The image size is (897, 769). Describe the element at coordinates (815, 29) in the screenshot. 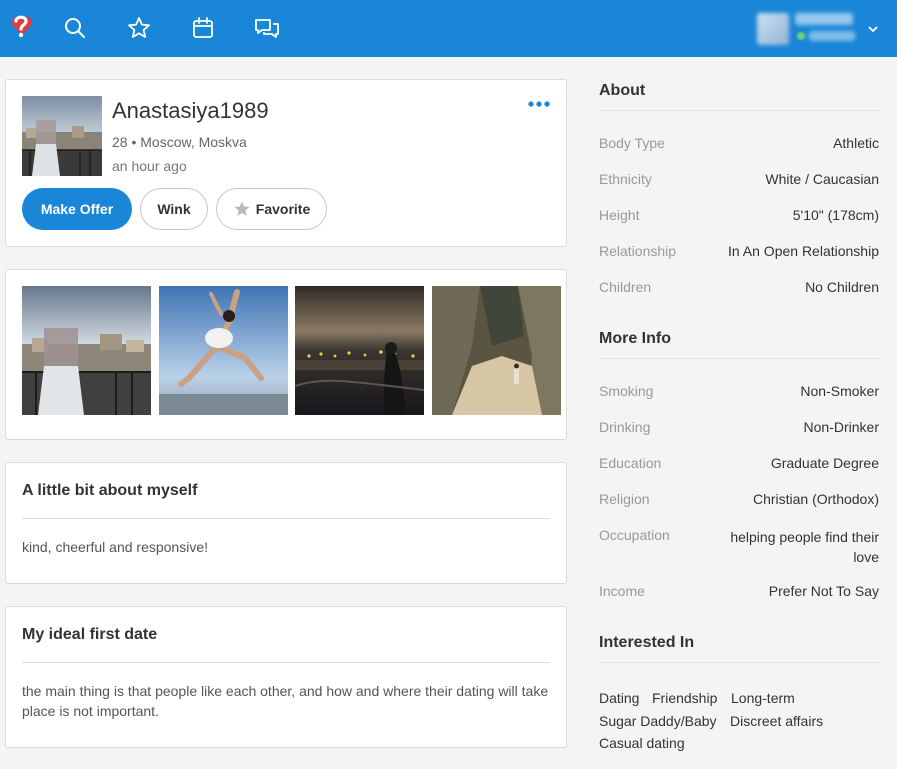

I see `account-menu` at that location.